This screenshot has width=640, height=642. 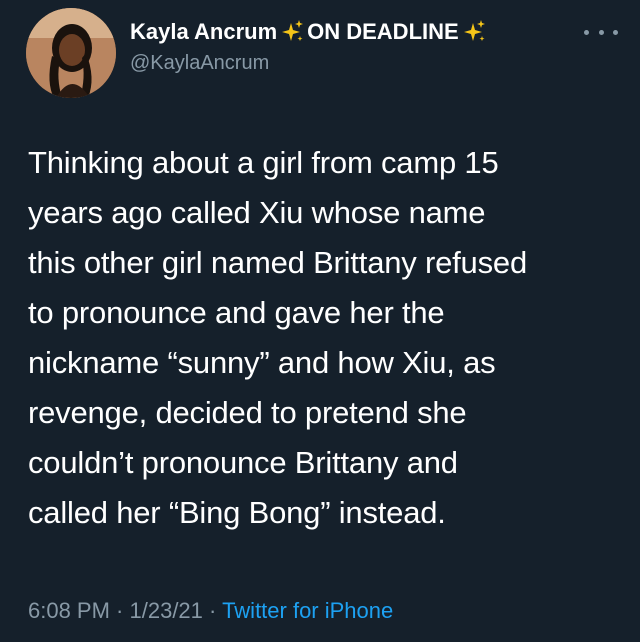 What do you see at coordinates (277, 262) in the screenshot?
I see `tweet-line: this other girl named Brittany refused` at bounding box center [277, 262].